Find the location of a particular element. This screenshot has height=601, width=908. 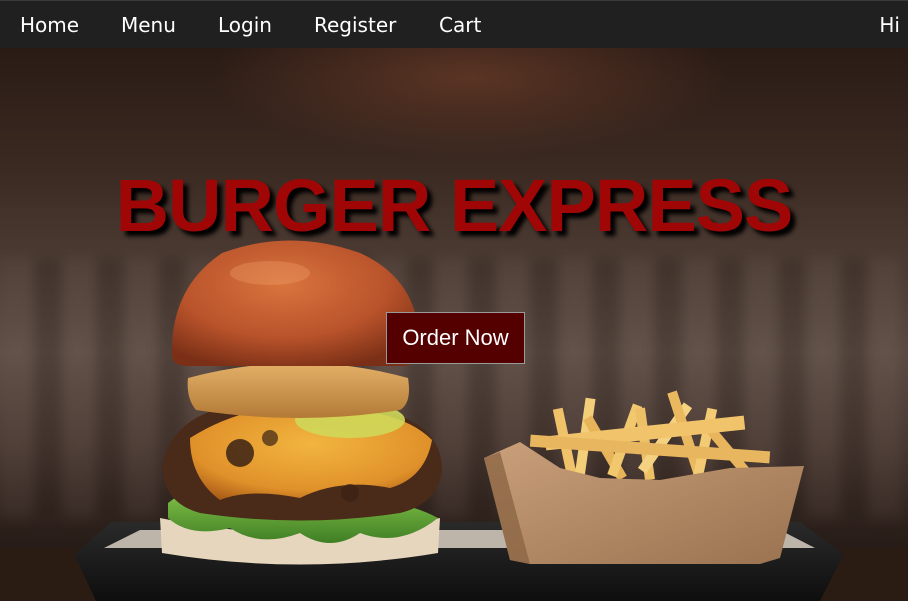

fries is located at coordinates (650, 435).